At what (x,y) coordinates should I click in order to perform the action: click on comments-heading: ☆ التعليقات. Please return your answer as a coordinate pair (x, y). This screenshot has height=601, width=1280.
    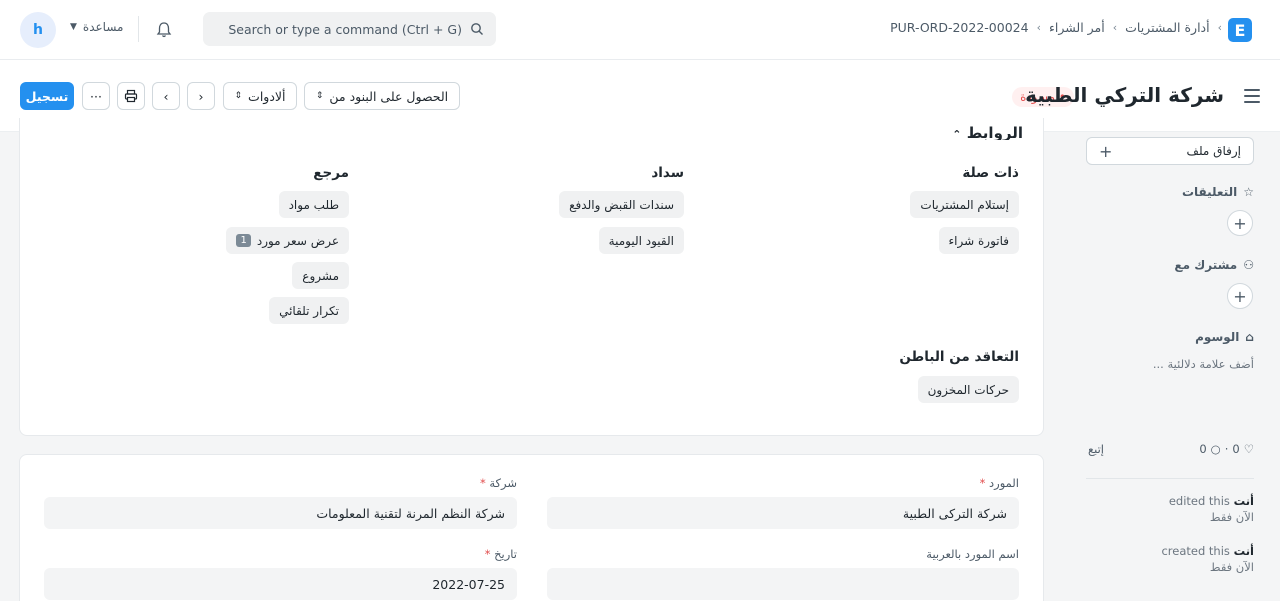
    Looking at the image, I should click on (1217, 192).